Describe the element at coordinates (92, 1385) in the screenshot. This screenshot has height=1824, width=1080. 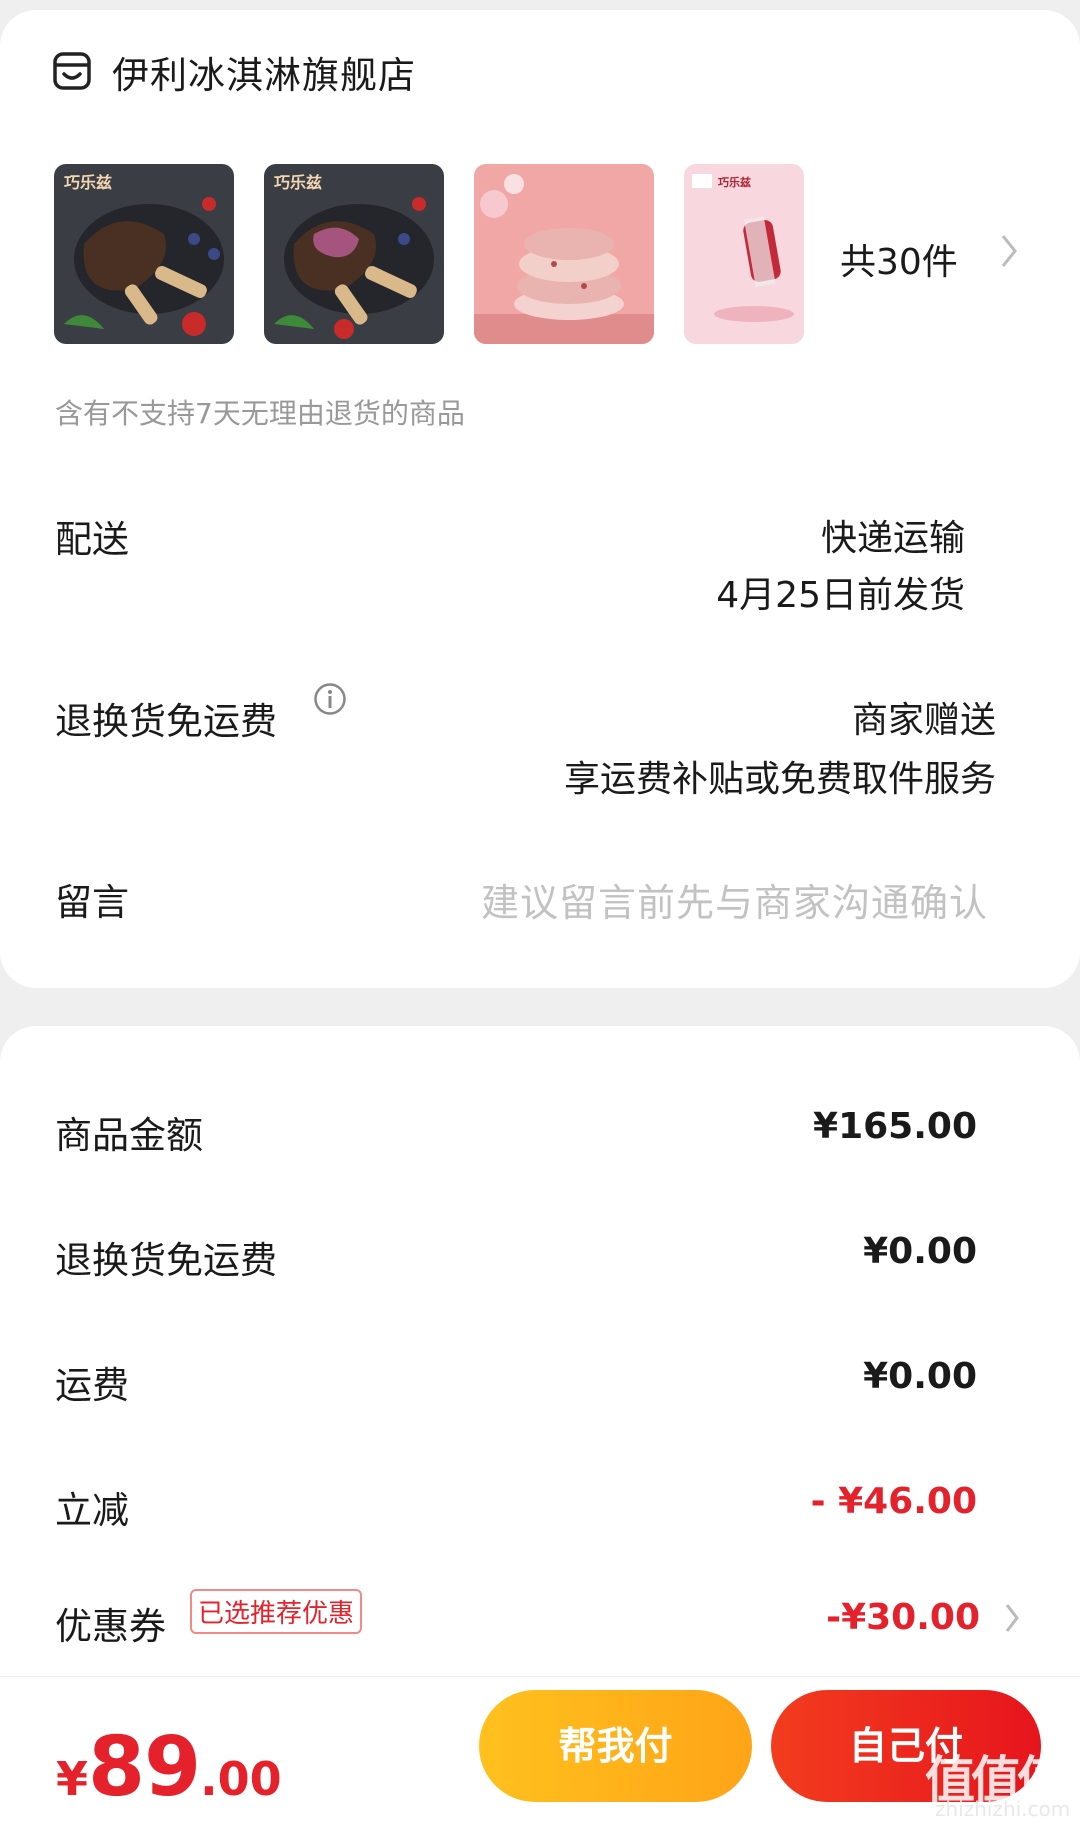
I see `shipping-fee-label: 运费` at that location.